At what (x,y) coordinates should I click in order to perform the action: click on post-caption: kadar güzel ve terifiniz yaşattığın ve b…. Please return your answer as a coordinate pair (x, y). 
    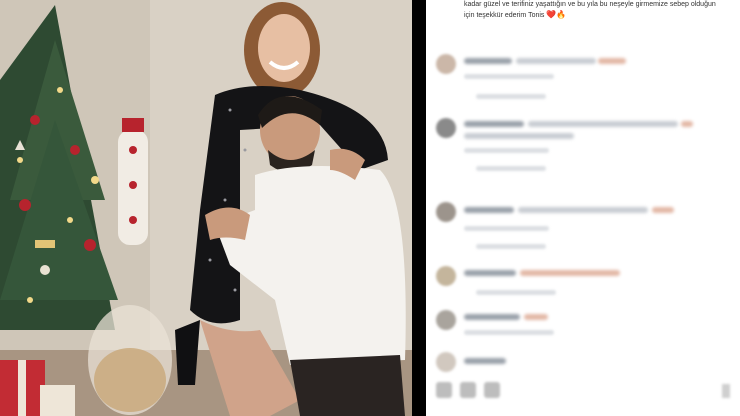
    Looking at the image, I should click on (595, 10).